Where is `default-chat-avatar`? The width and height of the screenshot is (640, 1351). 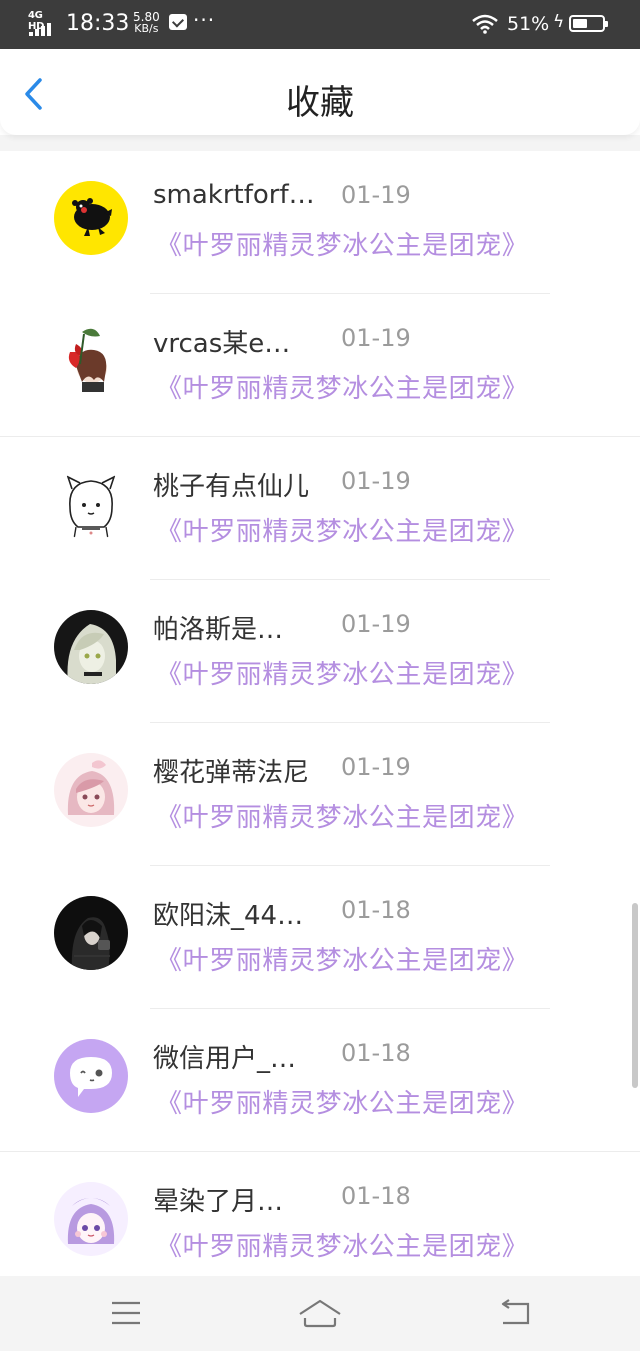
default-chat-avatar is located at coordinates (91, 1076).